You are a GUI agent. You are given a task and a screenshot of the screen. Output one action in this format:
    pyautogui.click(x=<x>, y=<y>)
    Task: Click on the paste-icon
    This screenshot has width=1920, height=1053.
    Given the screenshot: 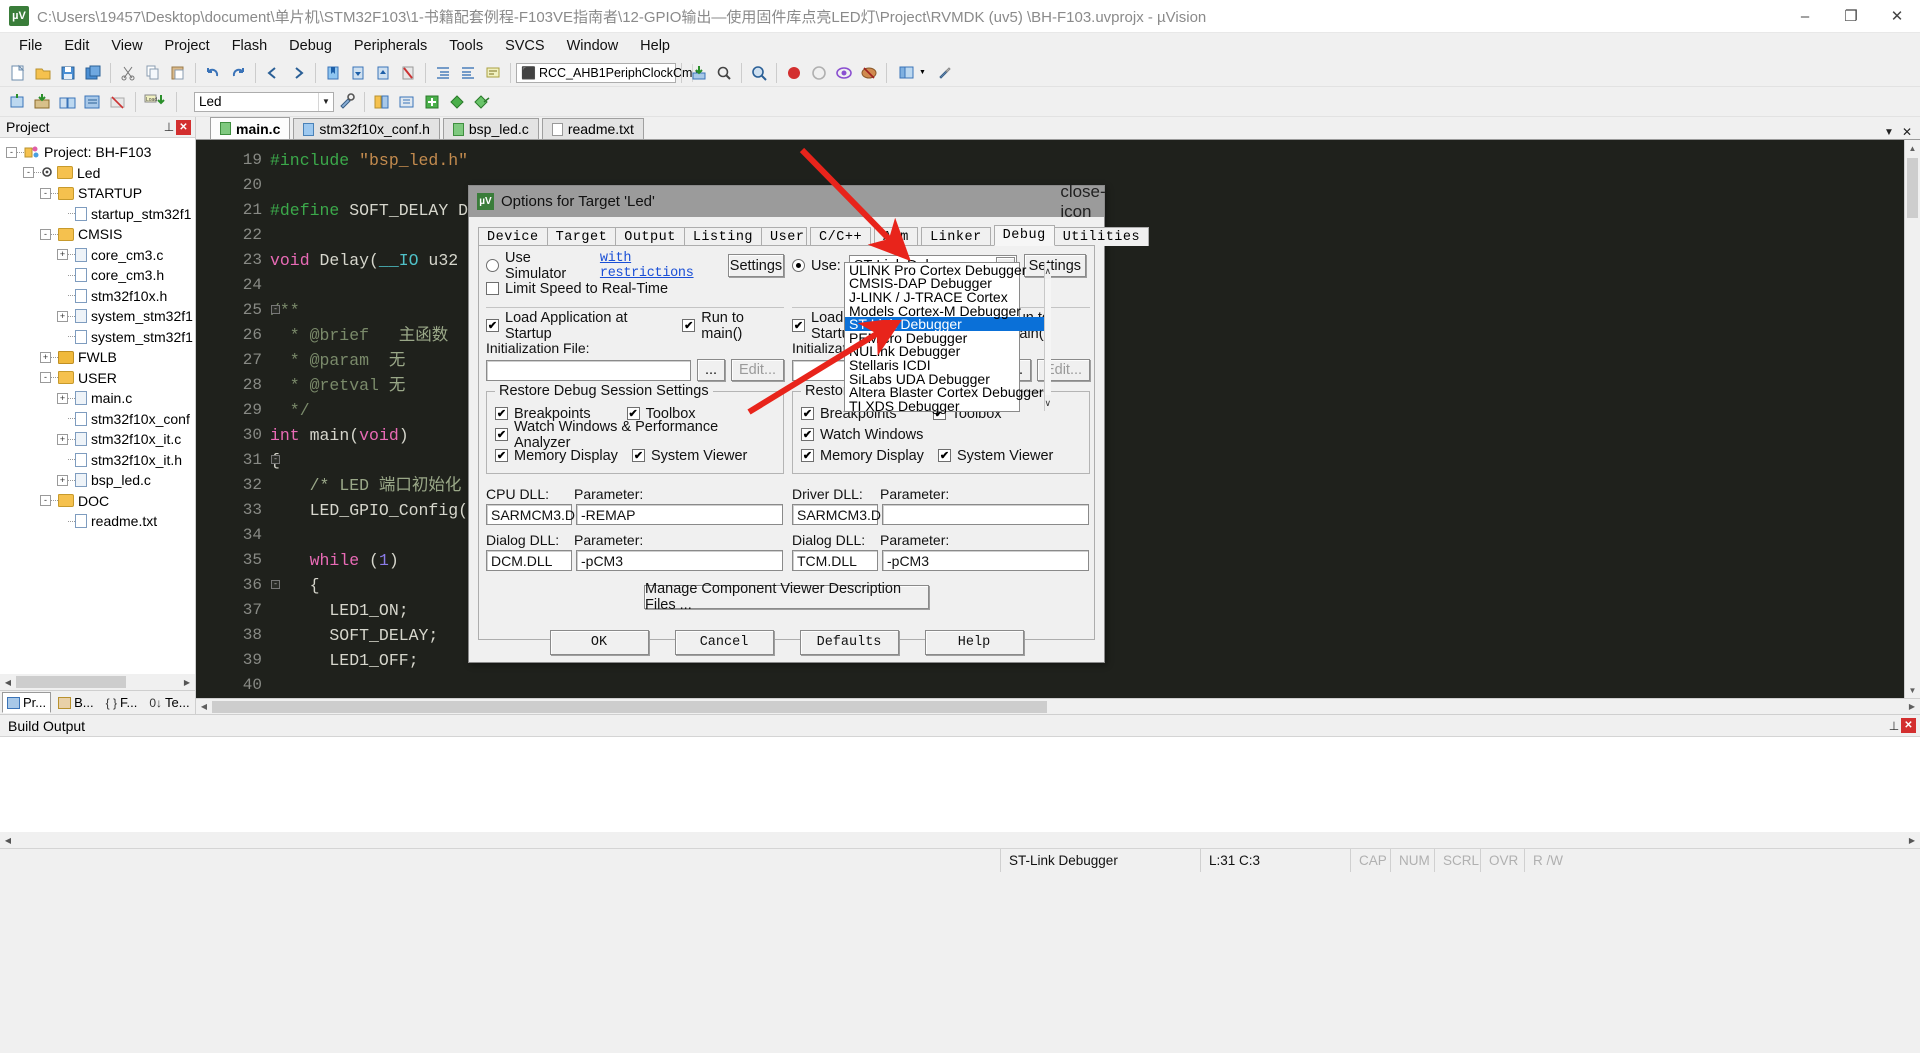 What is the action you would take?
    pyautogui.click(x=178, y=73)
    